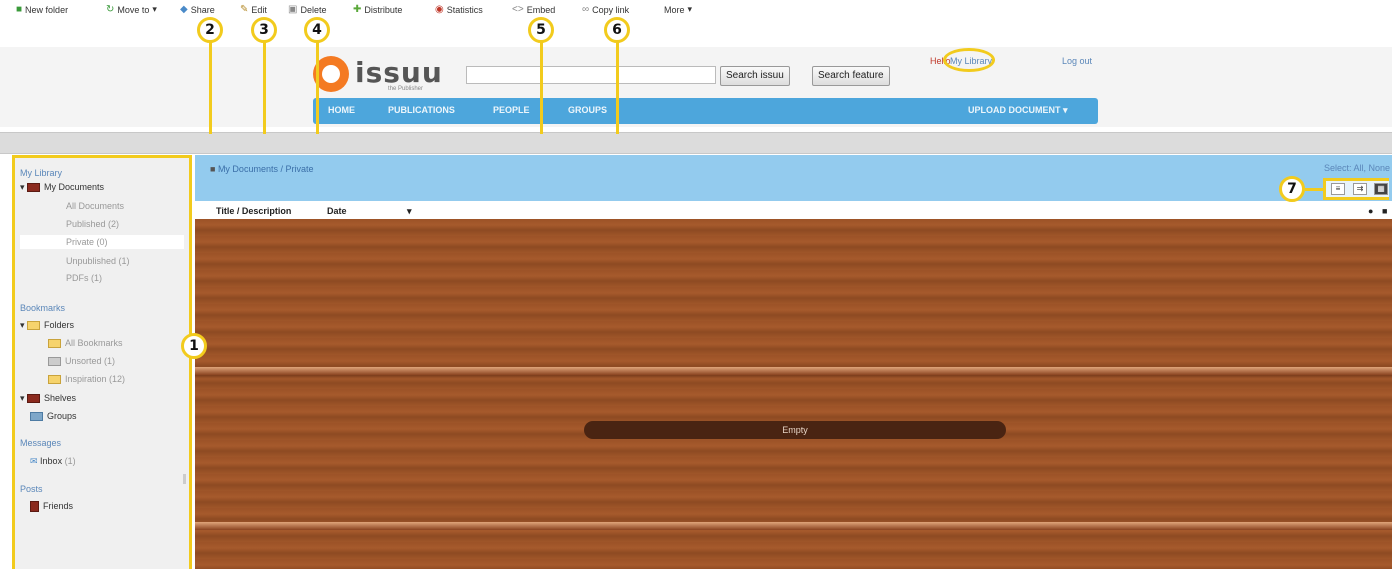  What do you see at coordinates (35, 461) in the screenshot?
I see `inbox-icon: ✉` at bounding box center [35, 461].